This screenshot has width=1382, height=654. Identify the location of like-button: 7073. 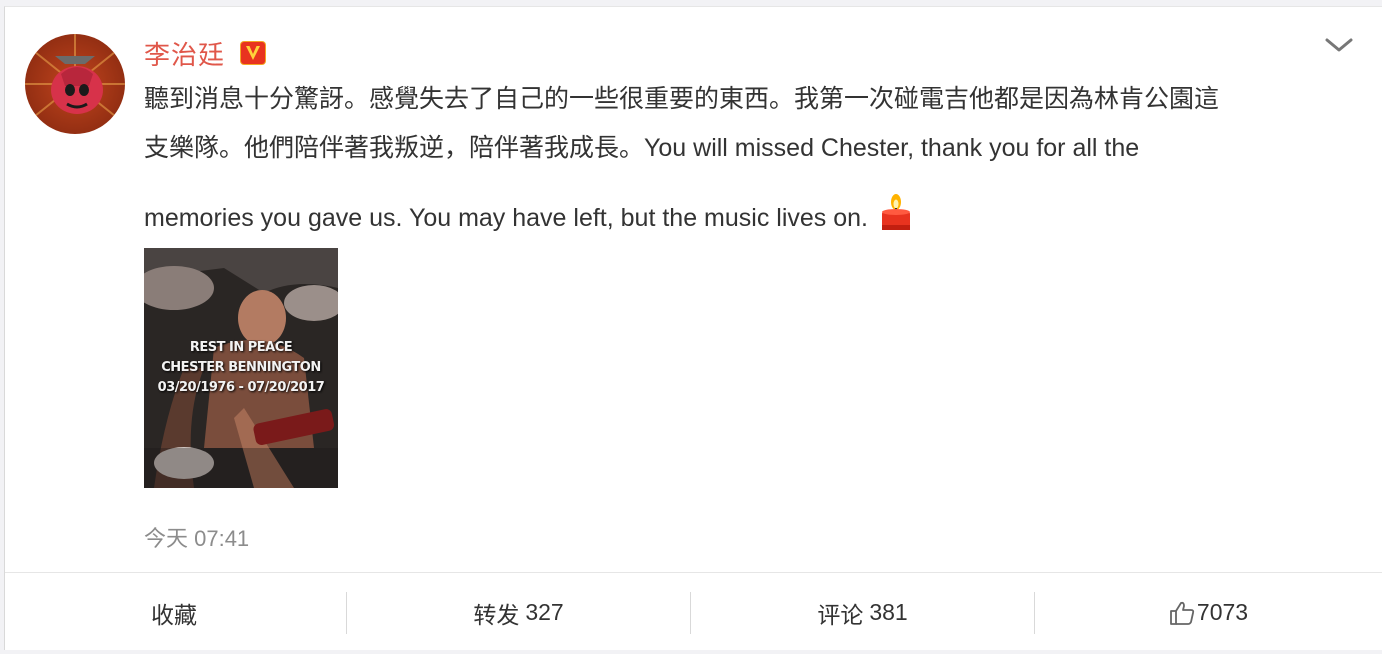
(1208, 612).